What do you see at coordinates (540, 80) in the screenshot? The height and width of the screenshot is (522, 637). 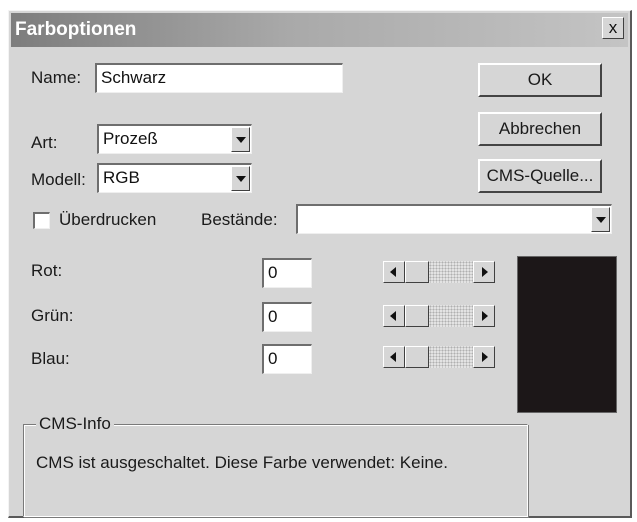 I see `ok-button: OK` at bounding box center [540, 80].